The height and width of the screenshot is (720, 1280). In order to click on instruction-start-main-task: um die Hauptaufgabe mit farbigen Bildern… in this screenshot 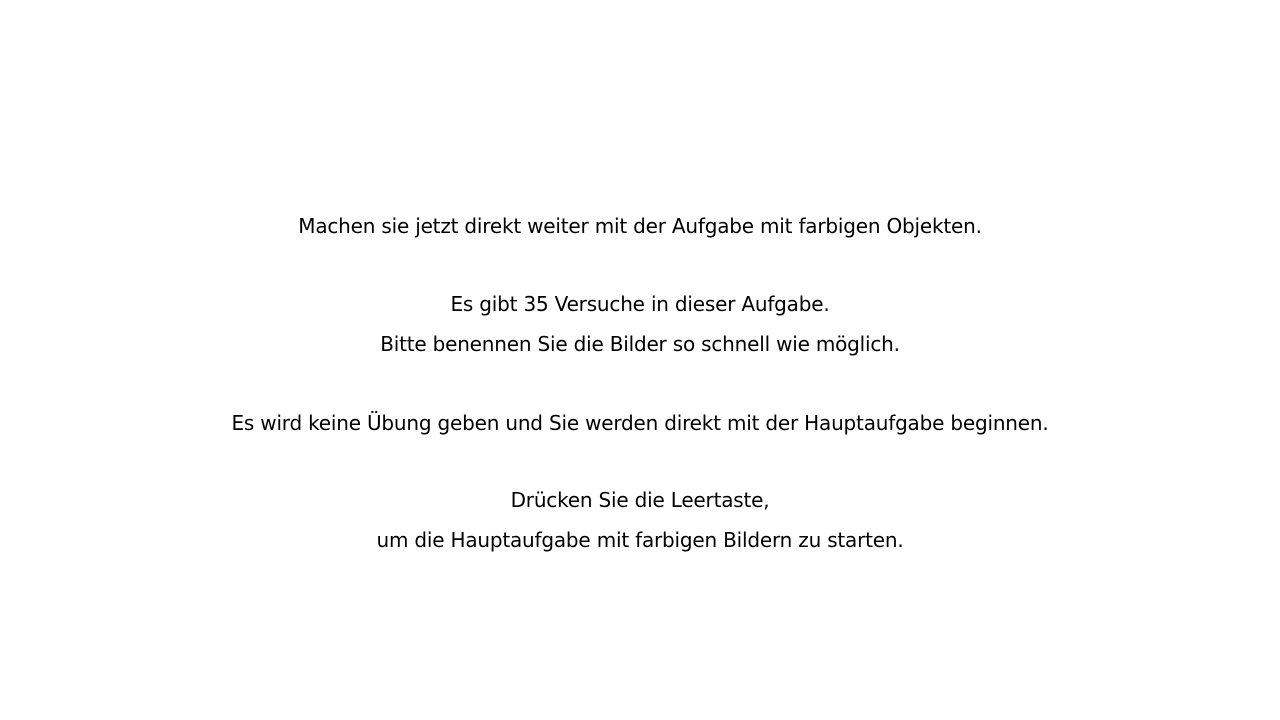, I will do `click(640, 540)`.